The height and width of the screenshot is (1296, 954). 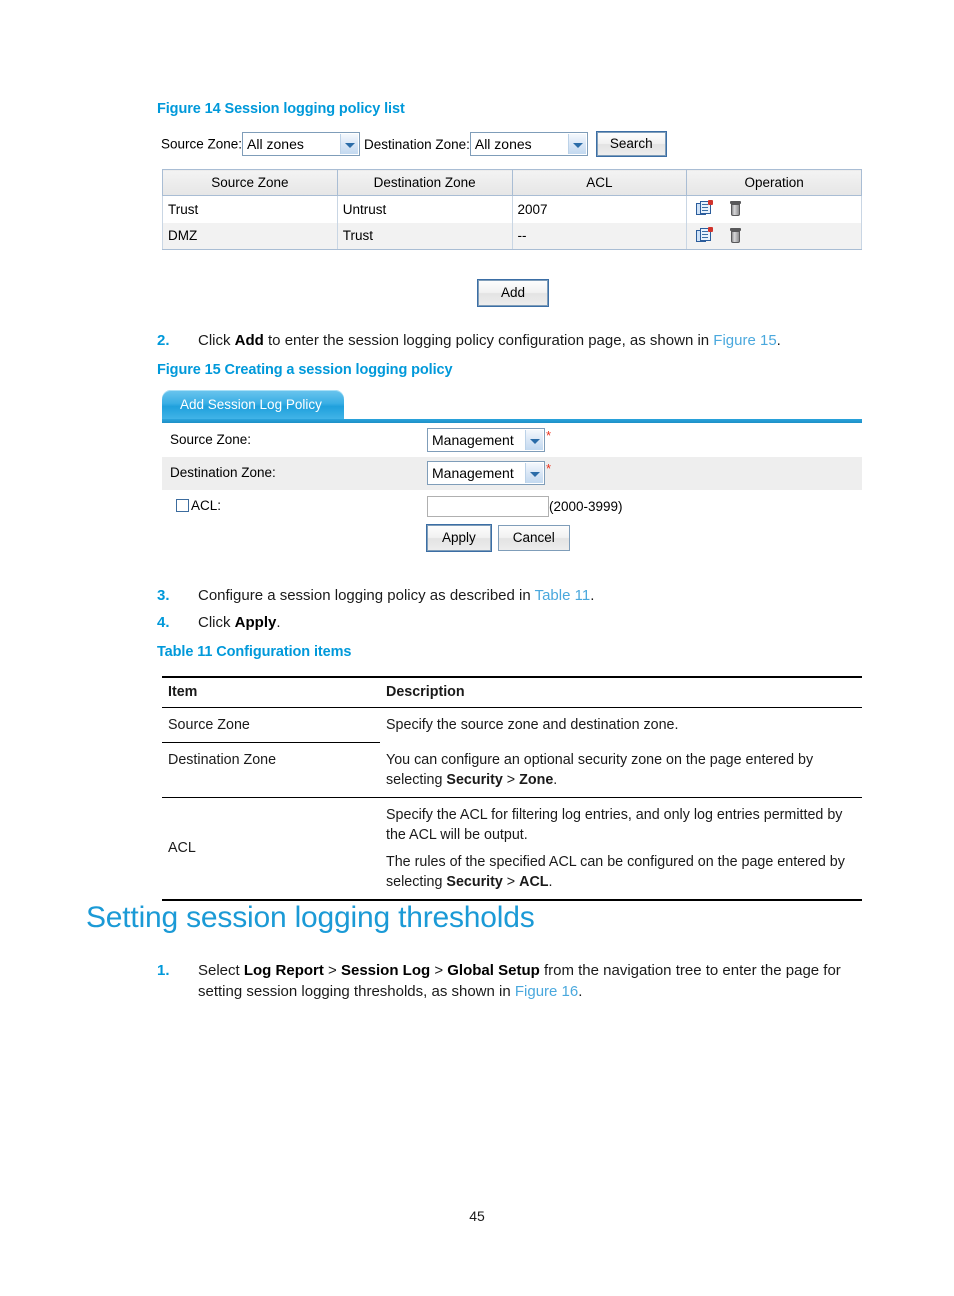 What do you see at coordinates (250, 182) in the screenshot?
I see `column-header-source-zone: Source Zone` at bounding box center [250, 182].